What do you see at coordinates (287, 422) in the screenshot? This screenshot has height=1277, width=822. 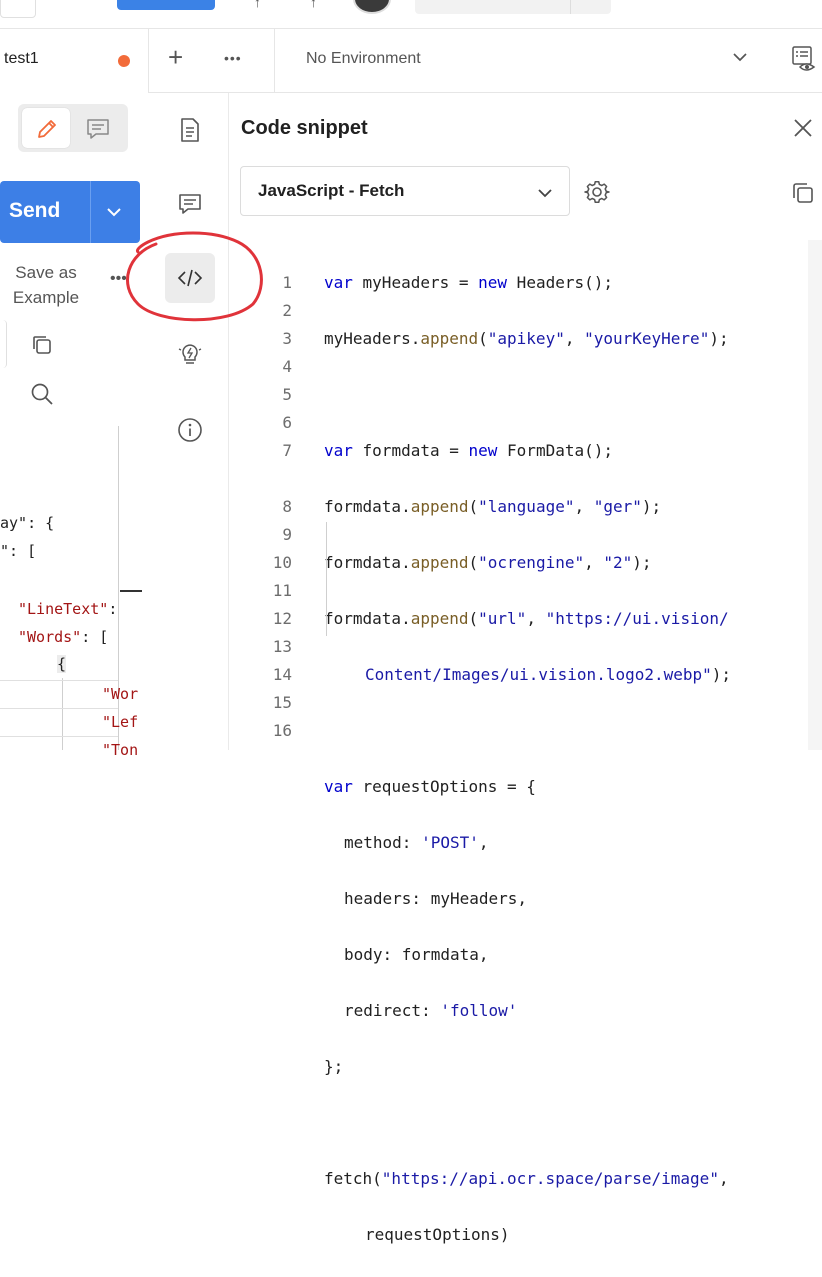 I see `line-number: 6` at bounding box center [287, 422].